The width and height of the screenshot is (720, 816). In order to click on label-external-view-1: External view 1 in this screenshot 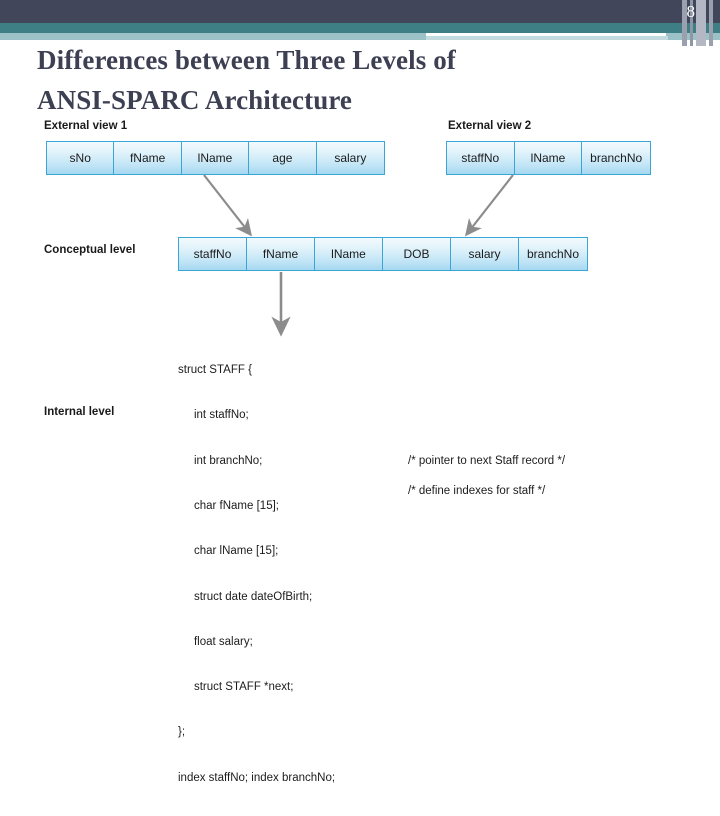, I will do `click(86, 126)`.